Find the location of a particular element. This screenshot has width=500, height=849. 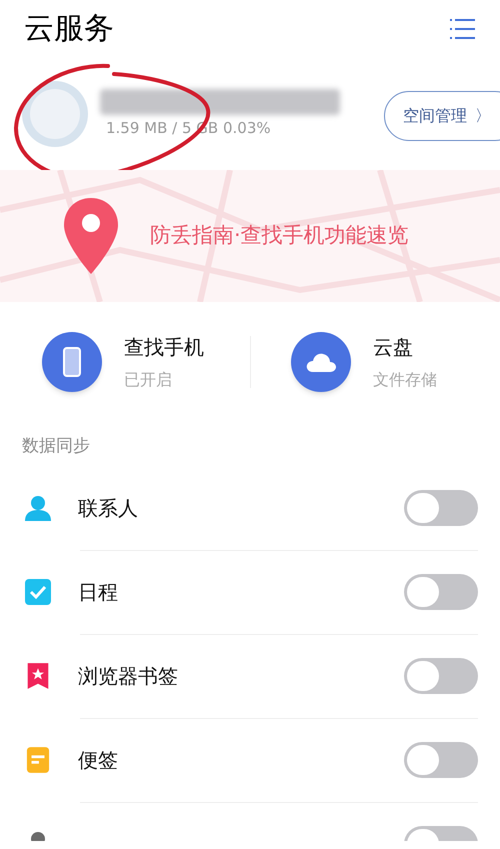

location-pin-icon is located at coordinates (91, 236).